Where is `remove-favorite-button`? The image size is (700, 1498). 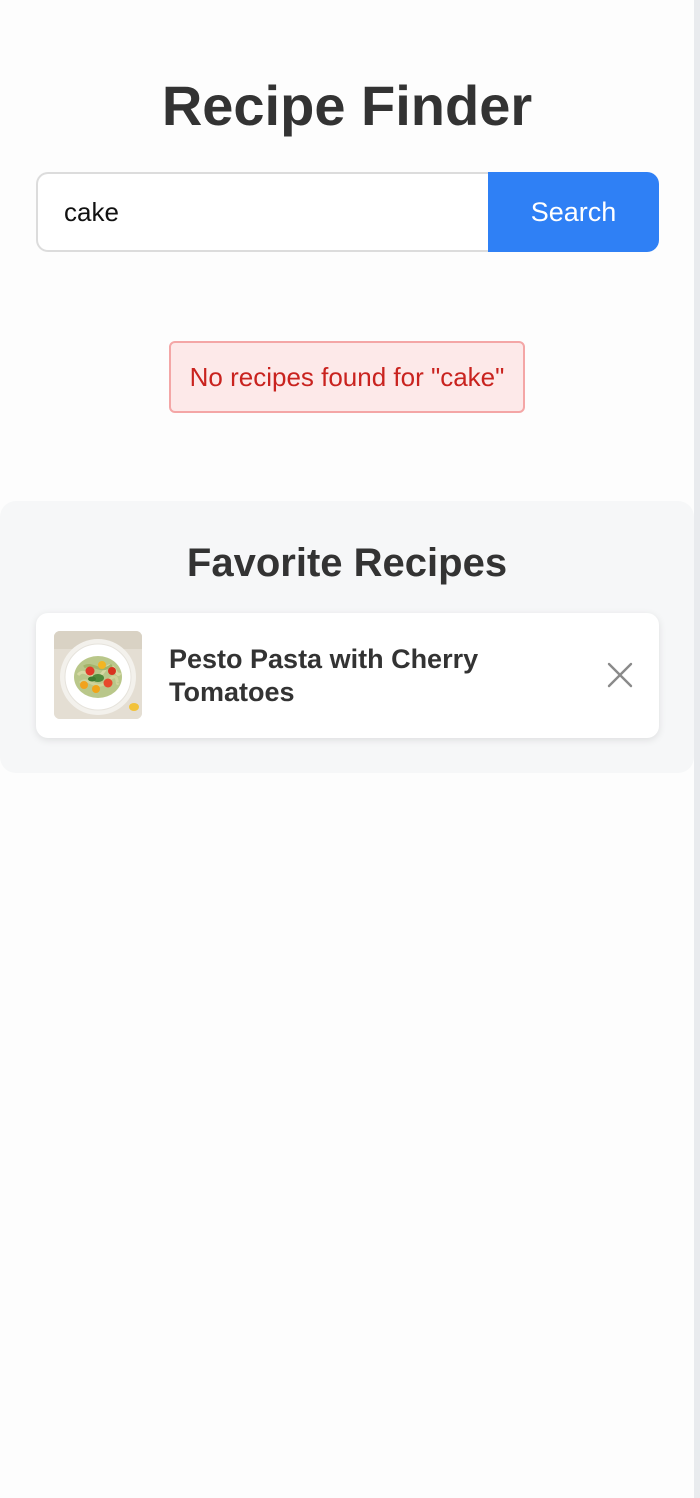
remove-favorite-button is located at coordinates (620, 675).